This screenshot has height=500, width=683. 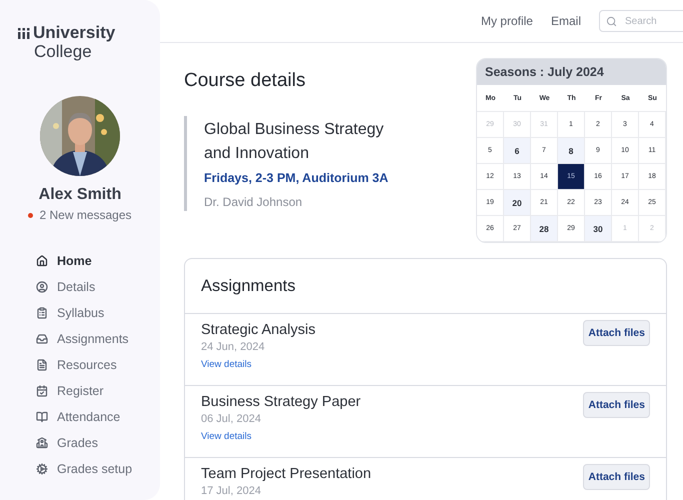 What do you see at coordinates (517, 151) in the screenshot?
I see `calendar-day: 6` at bounding box center [517, 151].